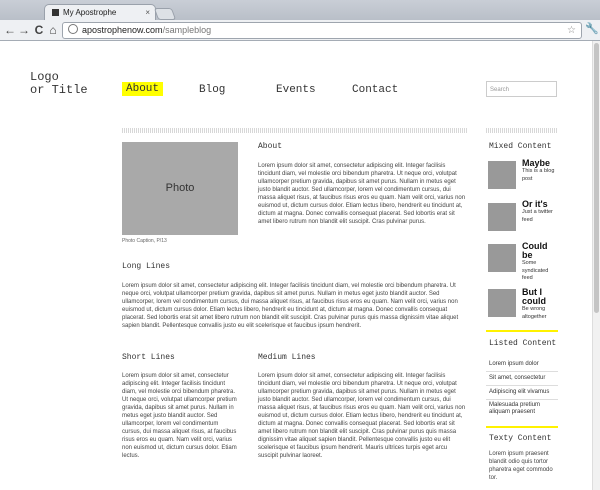 This screenshot has height=490, width=600. Describe the element at coordinates (322, 30) in the screenshot. I see `address-bar: apostrophenow.com/sampleblog ☆` at that location.